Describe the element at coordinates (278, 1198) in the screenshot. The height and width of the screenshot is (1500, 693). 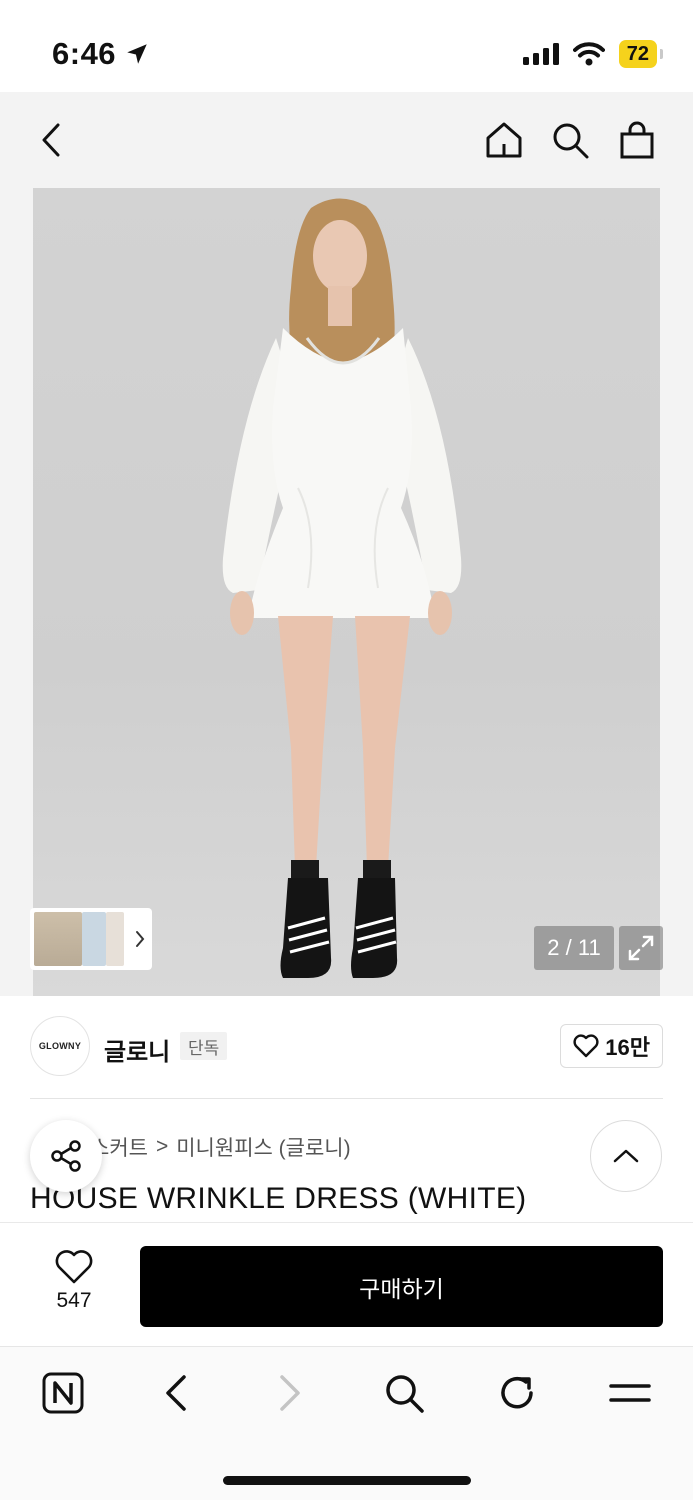
I see `product-title: HOUSE WRINKLE DRESS (WHITE)` at that location.